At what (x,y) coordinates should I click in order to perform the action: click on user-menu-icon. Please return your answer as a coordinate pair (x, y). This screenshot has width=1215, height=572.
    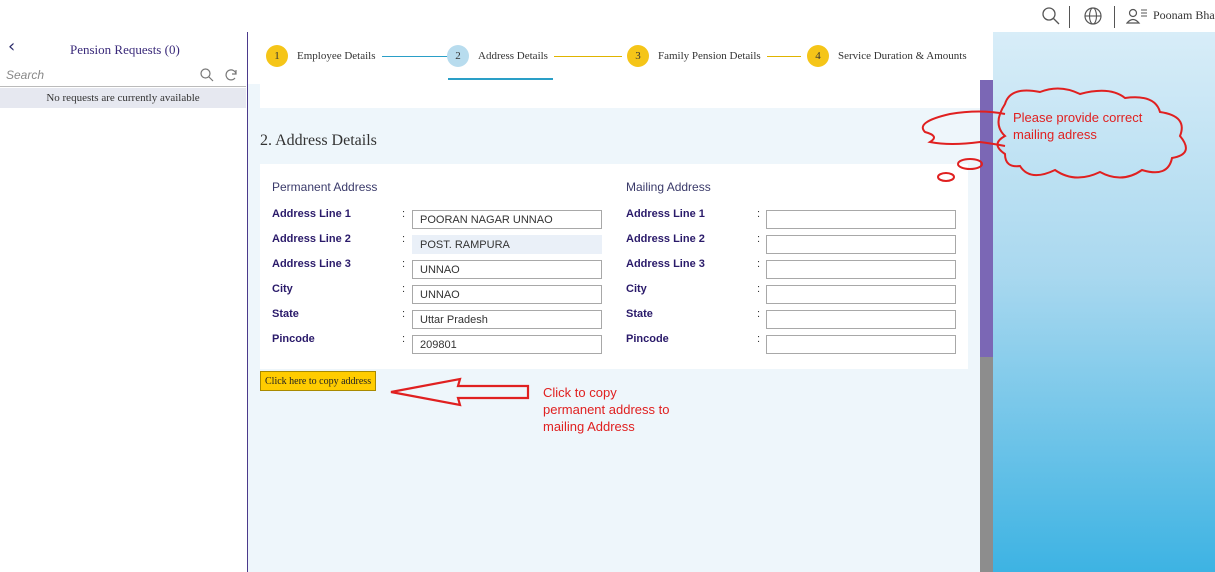
    Looking at the image, I should click on (1136, 18).